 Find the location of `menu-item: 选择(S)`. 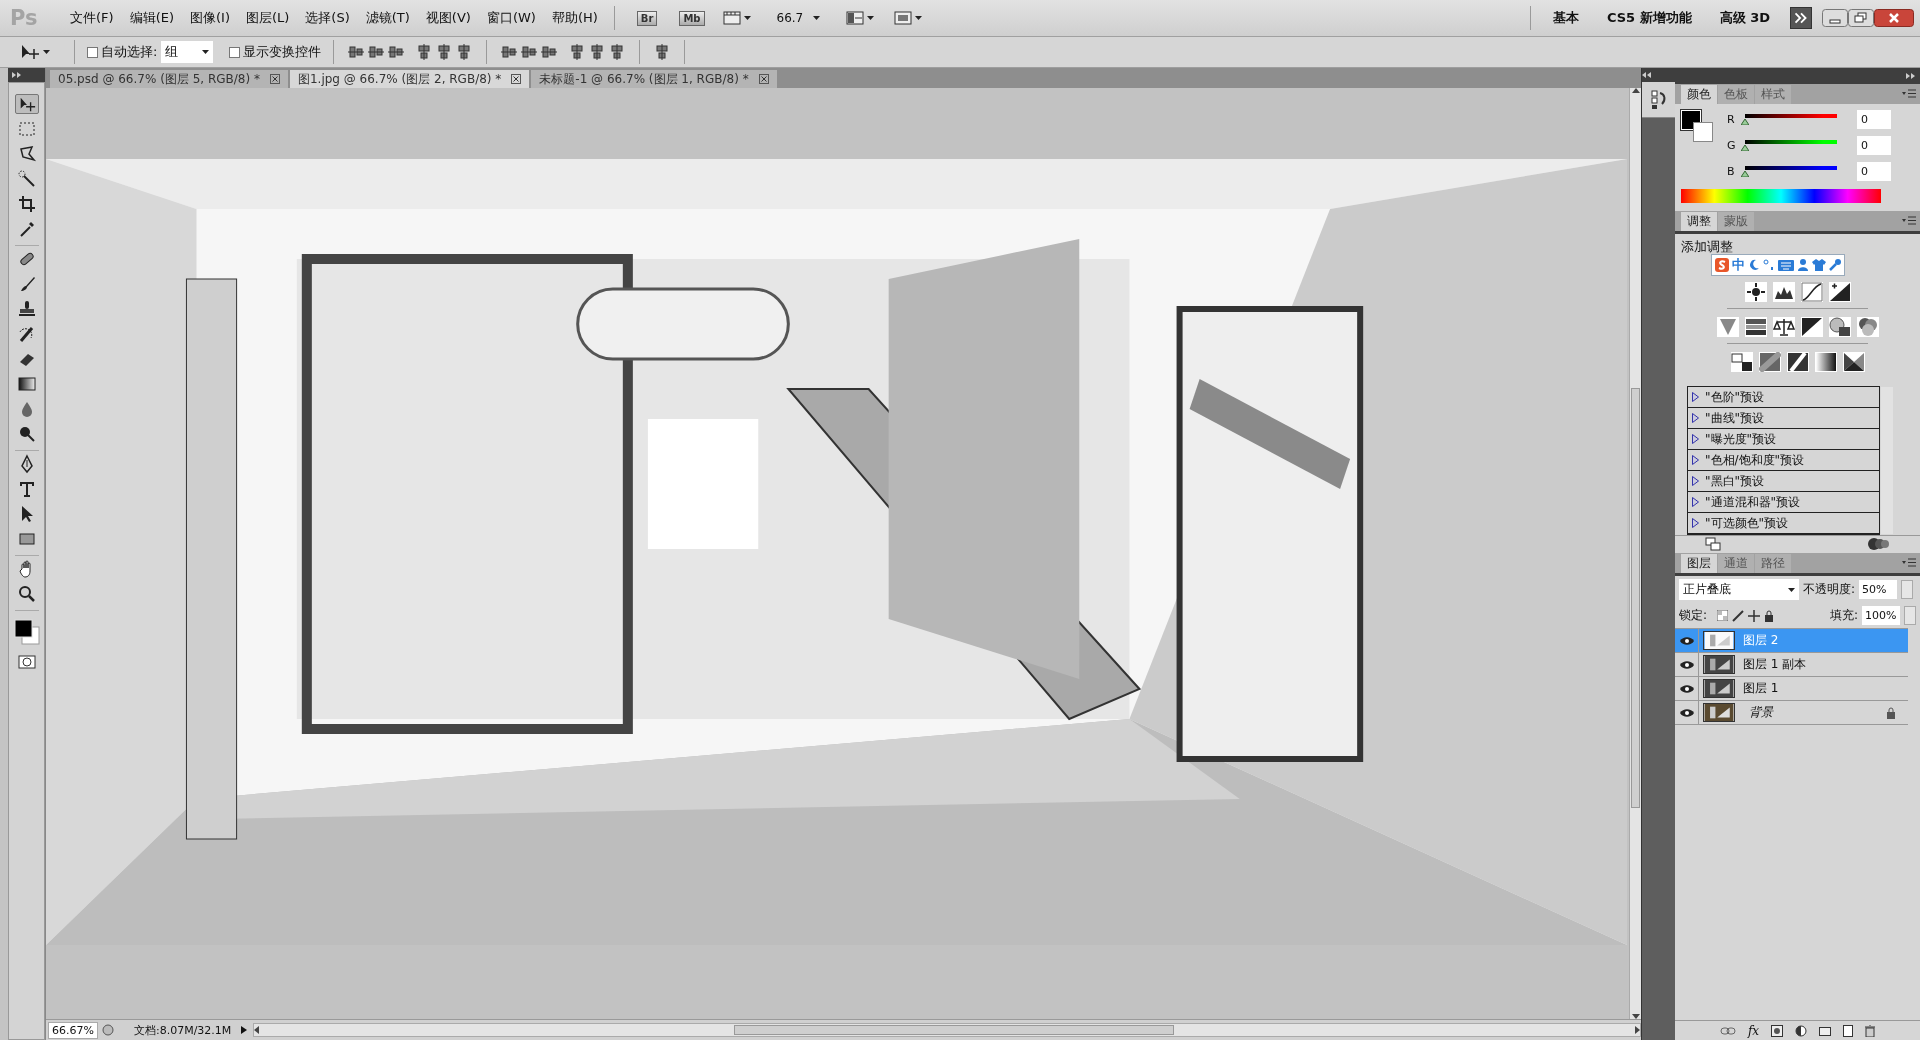

menu-item: 选择(S) is located at coordinates (327, 18).